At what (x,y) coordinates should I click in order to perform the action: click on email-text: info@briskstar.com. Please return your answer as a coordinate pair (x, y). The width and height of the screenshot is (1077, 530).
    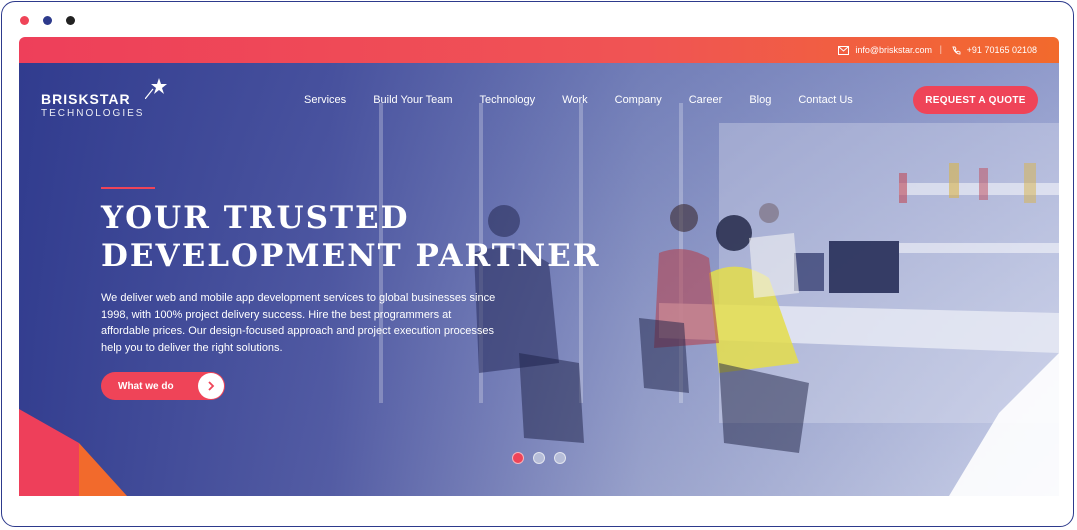
    Looking at the image, I should click on (893, 50).